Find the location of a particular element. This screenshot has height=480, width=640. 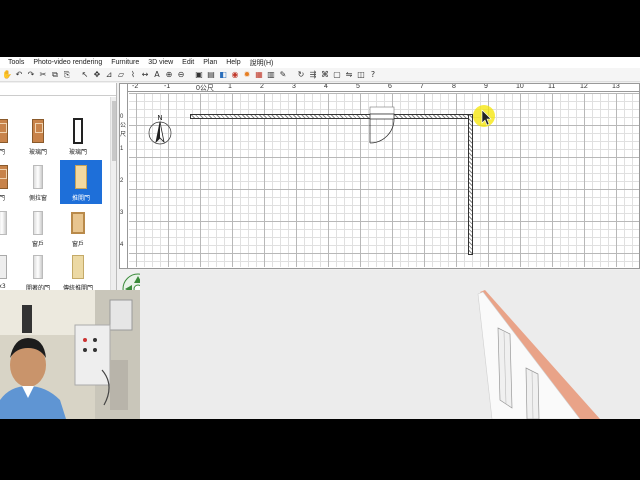

door-light-icon is located at coordinates (81, 177).